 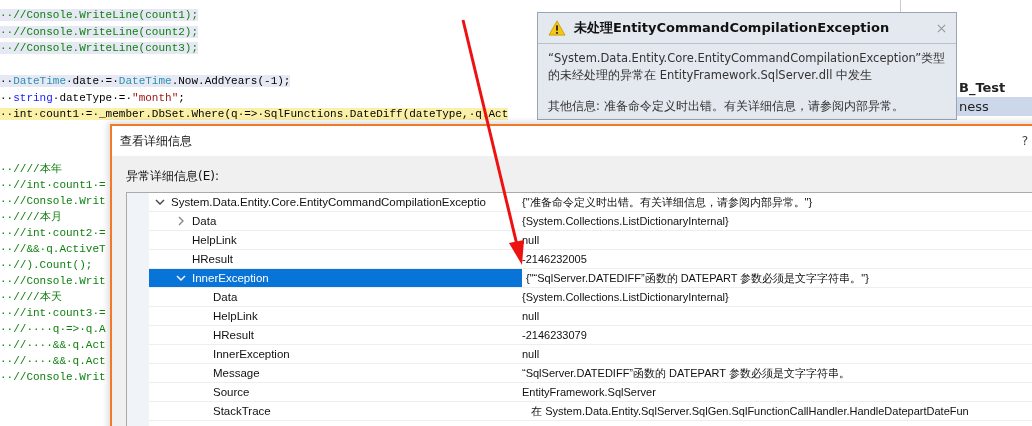 What do you see at coordinates (53, 248) in the screenshot?
I see `code-comment: ··//&&·q.ActiveT` at bounding box center [53, 248].